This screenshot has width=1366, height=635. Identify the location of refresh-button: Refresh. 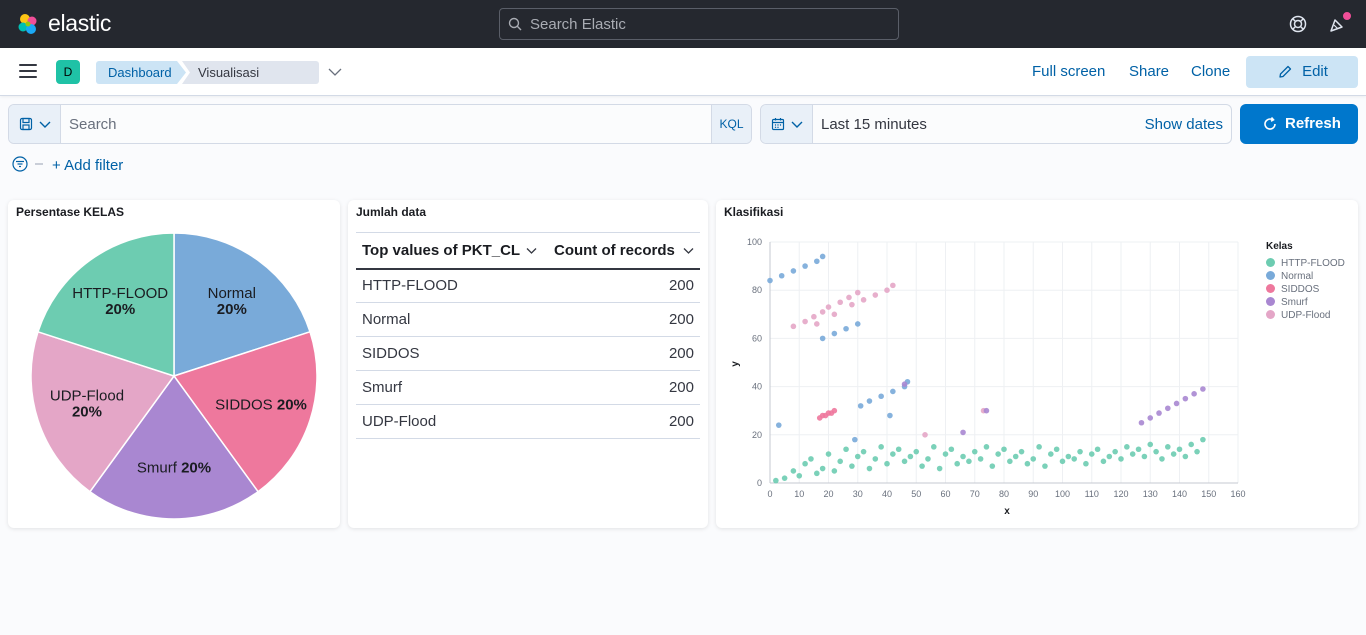
(1299, 124).